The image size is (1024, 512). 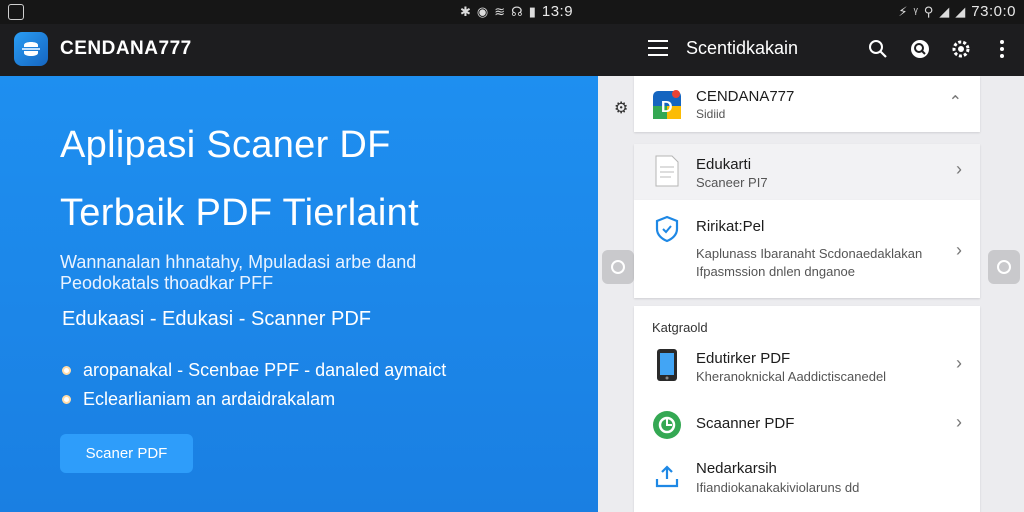 What do you see at coordinates (1002, 49) in the screenshot?
I see `more-vertical-icon` at bounding box center [1002, 49].